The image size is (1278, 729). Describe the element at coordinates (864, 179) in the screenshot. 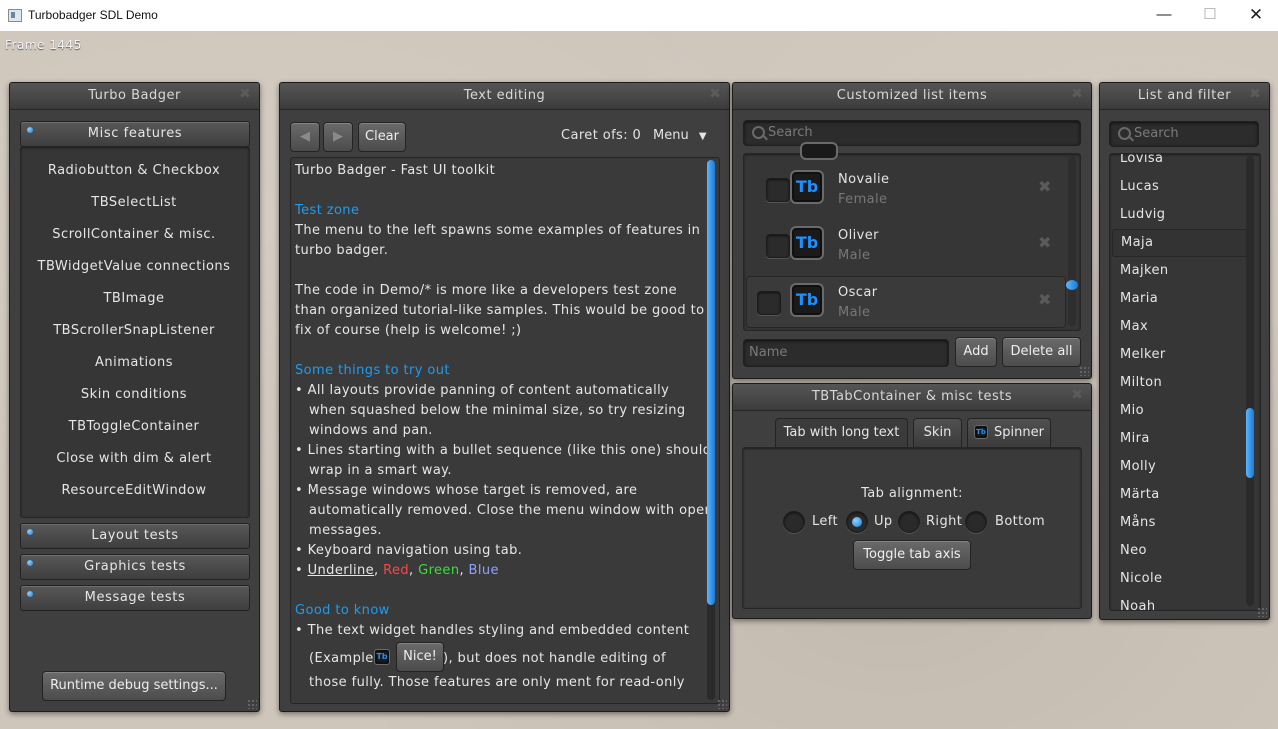

I see `item-name: Novalie` at that location.